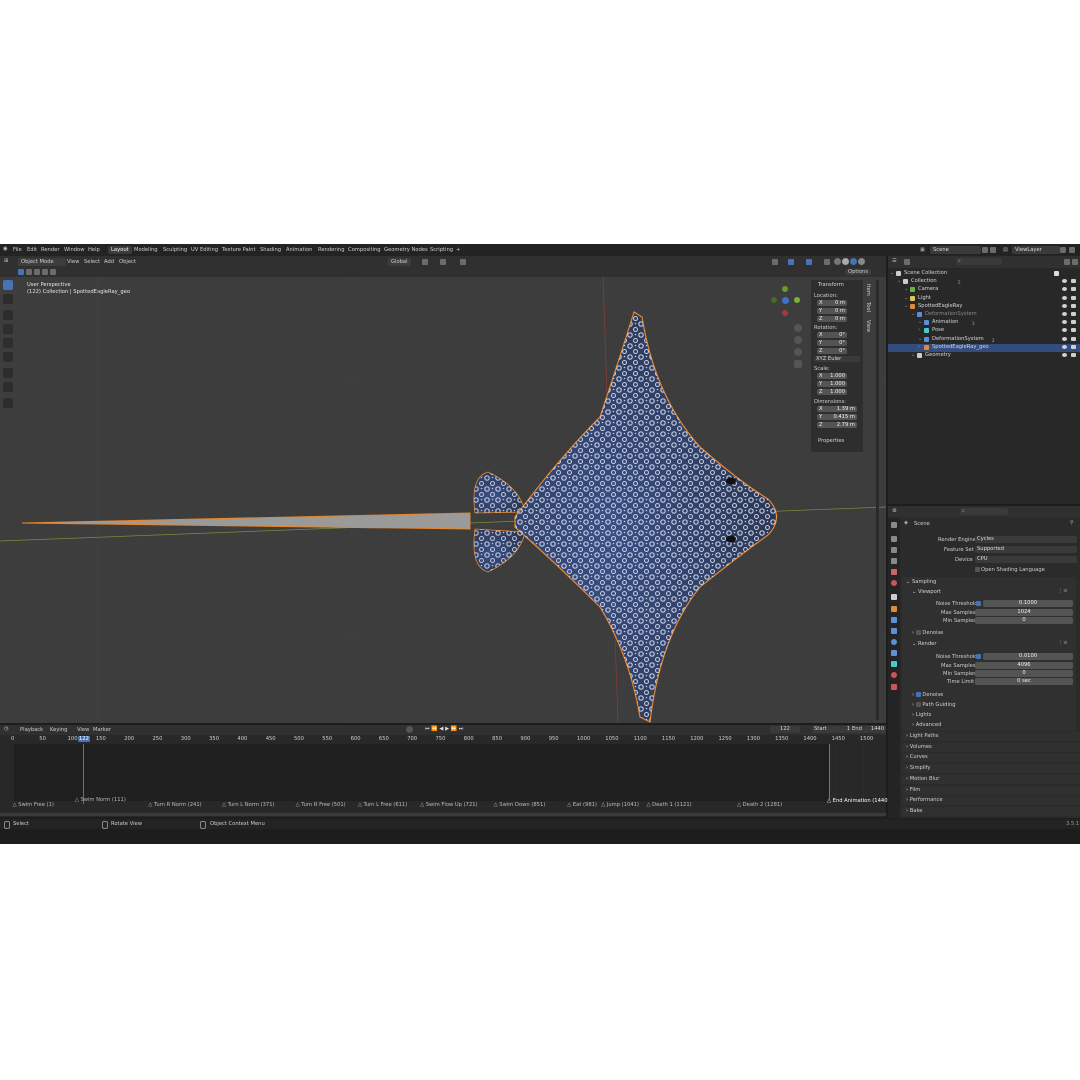 The width and height of the screenshot is (1080, 1080). Describe the element at coordinates (845, 261) in the screenshot. I see `shading-solid-icon` at that location.